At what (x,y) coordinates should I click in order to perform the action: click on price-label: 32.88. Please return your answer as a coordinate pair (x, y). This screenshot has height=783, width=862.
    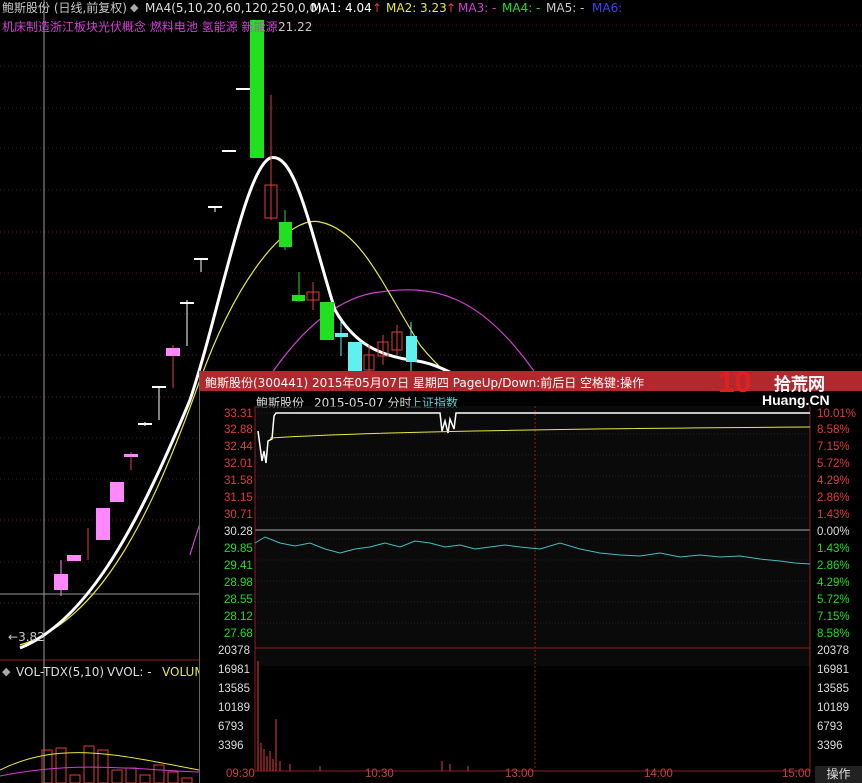
    Looking at the image, I should click on (238, 430).